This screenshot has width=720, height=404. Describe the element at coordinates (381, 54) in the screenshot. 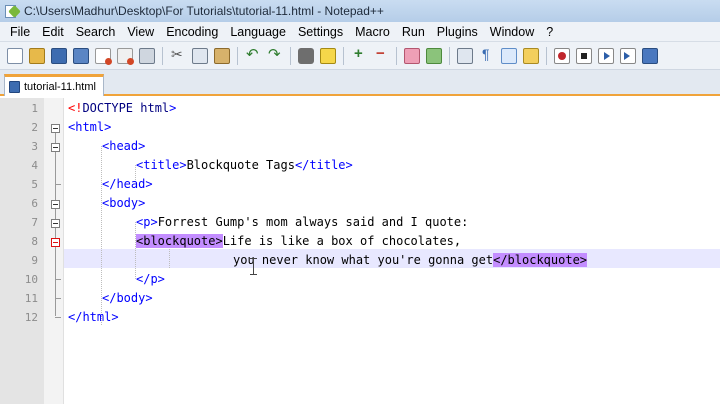

I see `zoom-out-icon` at that location.